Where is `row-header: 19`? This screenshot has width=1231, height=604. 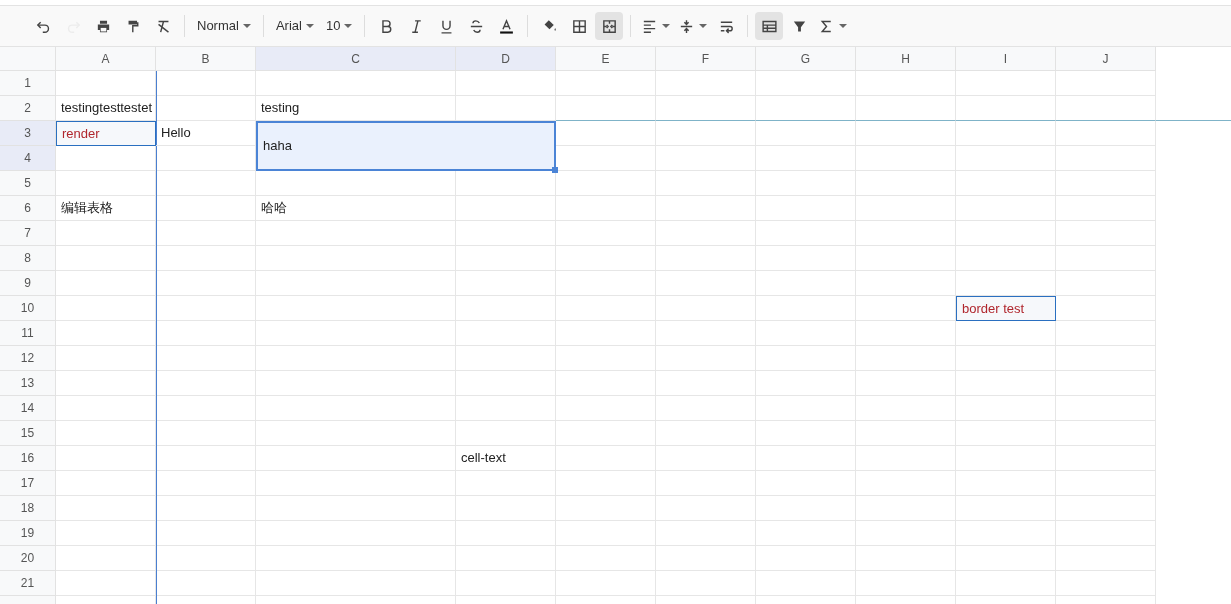 row-header: 19 is located at coordinates (28, 533).